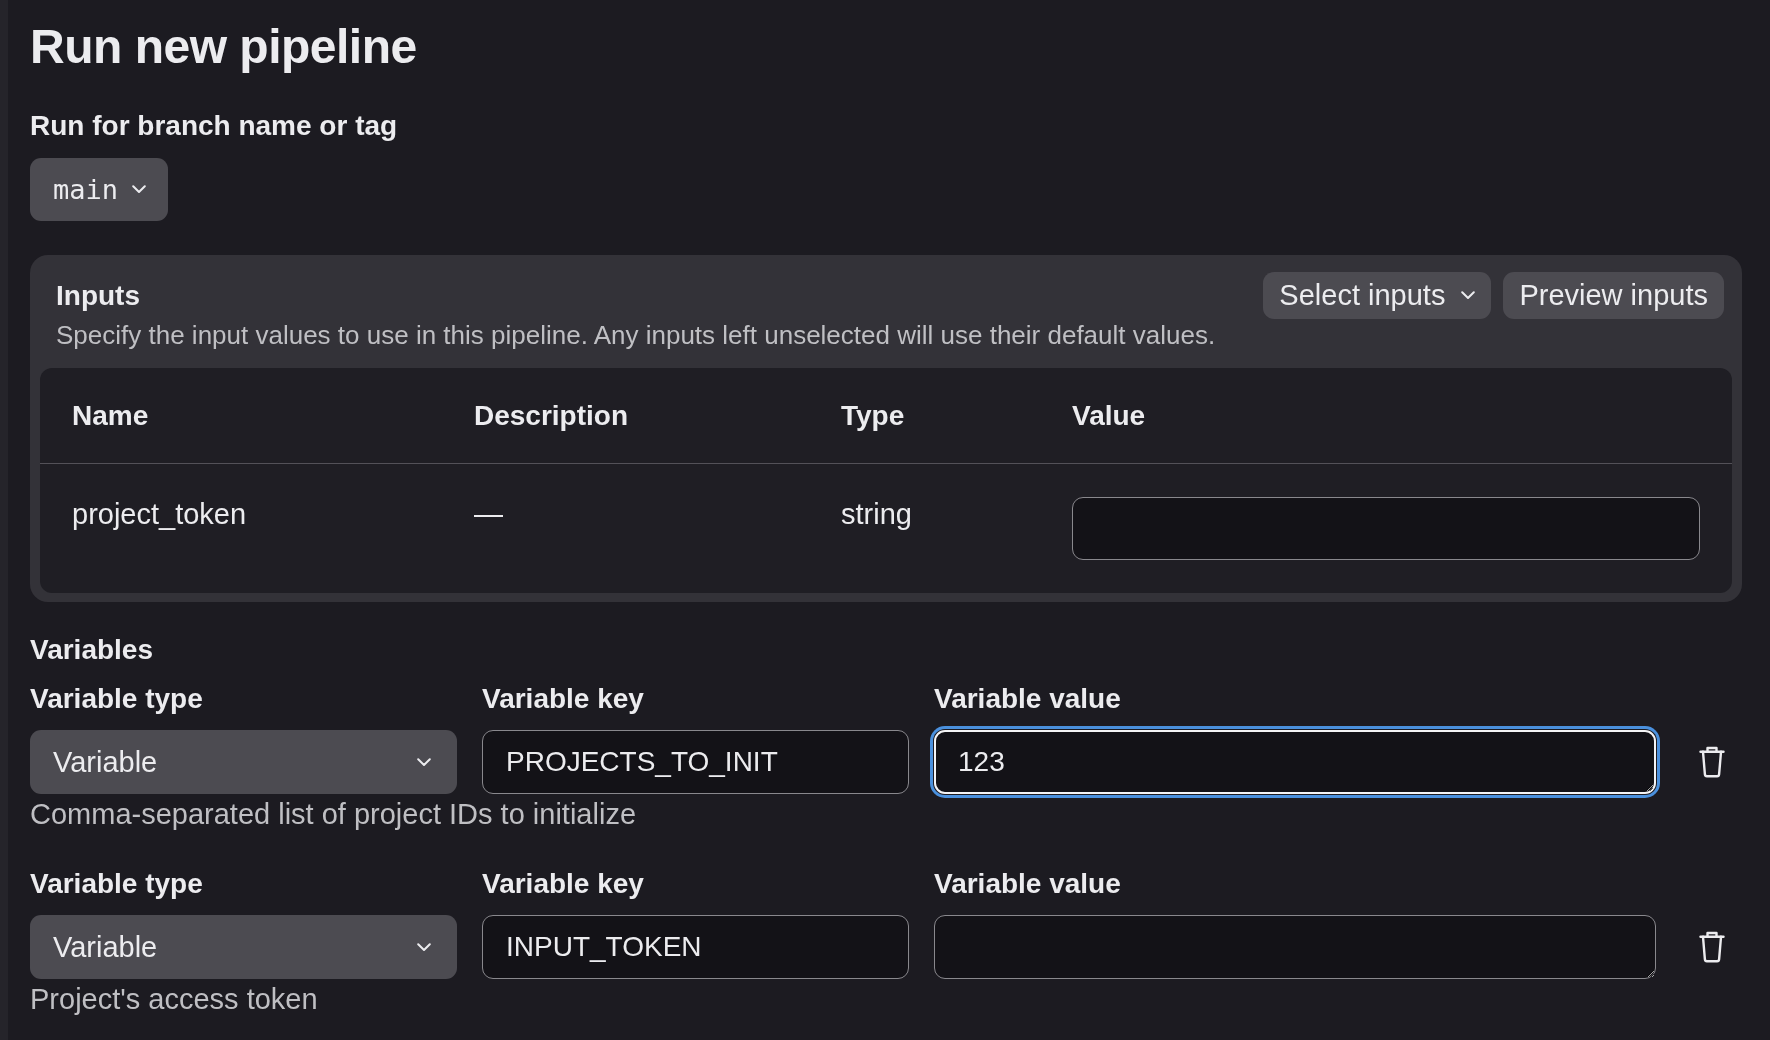 The width and height of the screenshot is (1770, 1040). What do you see at coordinates (488, 514) in the screenshot?
I see `table-cell-text: —` at bounding box center [488, 514].